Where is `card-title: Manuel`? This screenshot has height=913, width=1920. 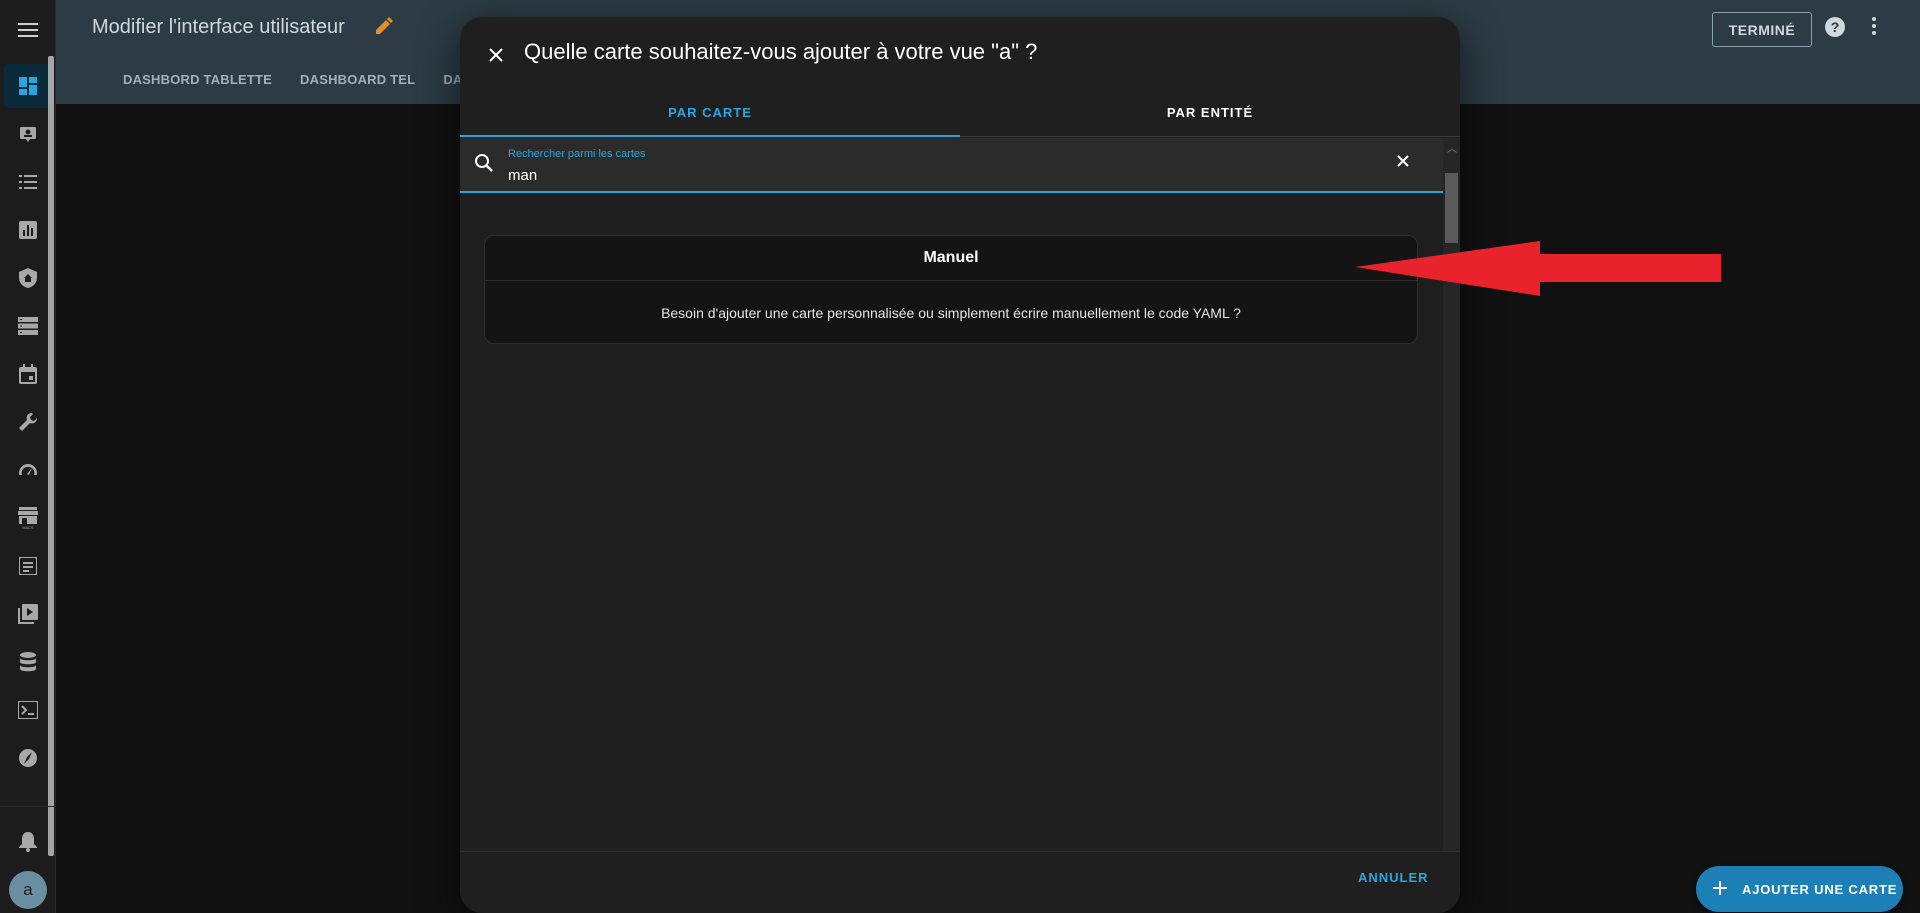 card-title: Manuel is located at coordinates (951, 258).